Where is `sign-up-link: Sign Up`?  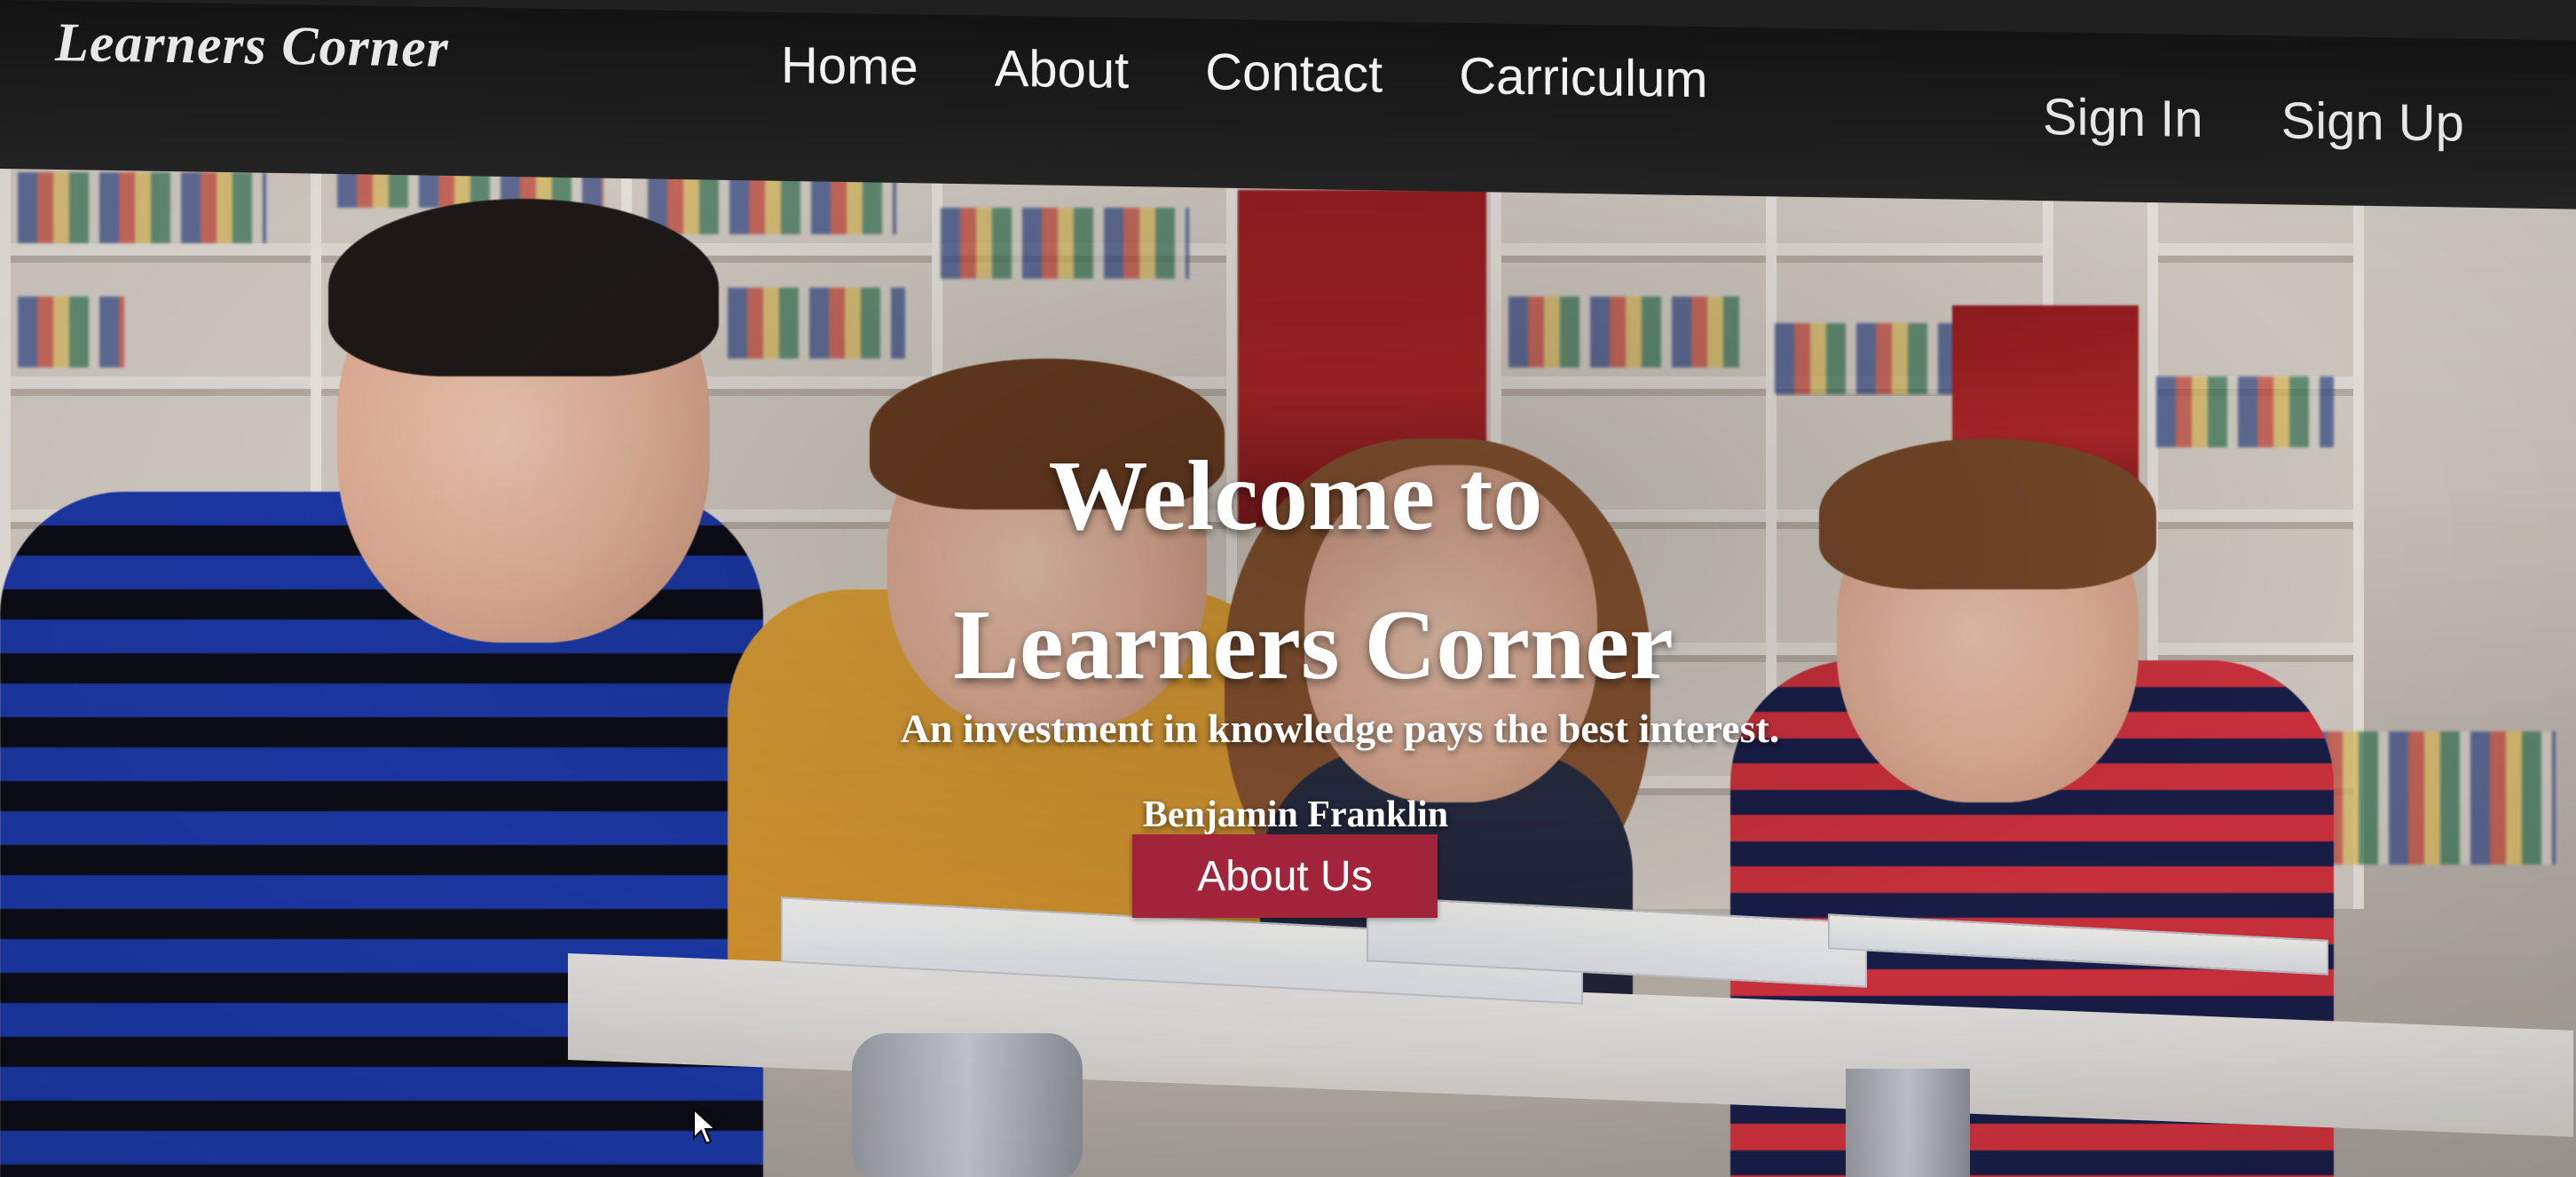 sign-up-link: Sign Up is located at coordinates (2372, 122).